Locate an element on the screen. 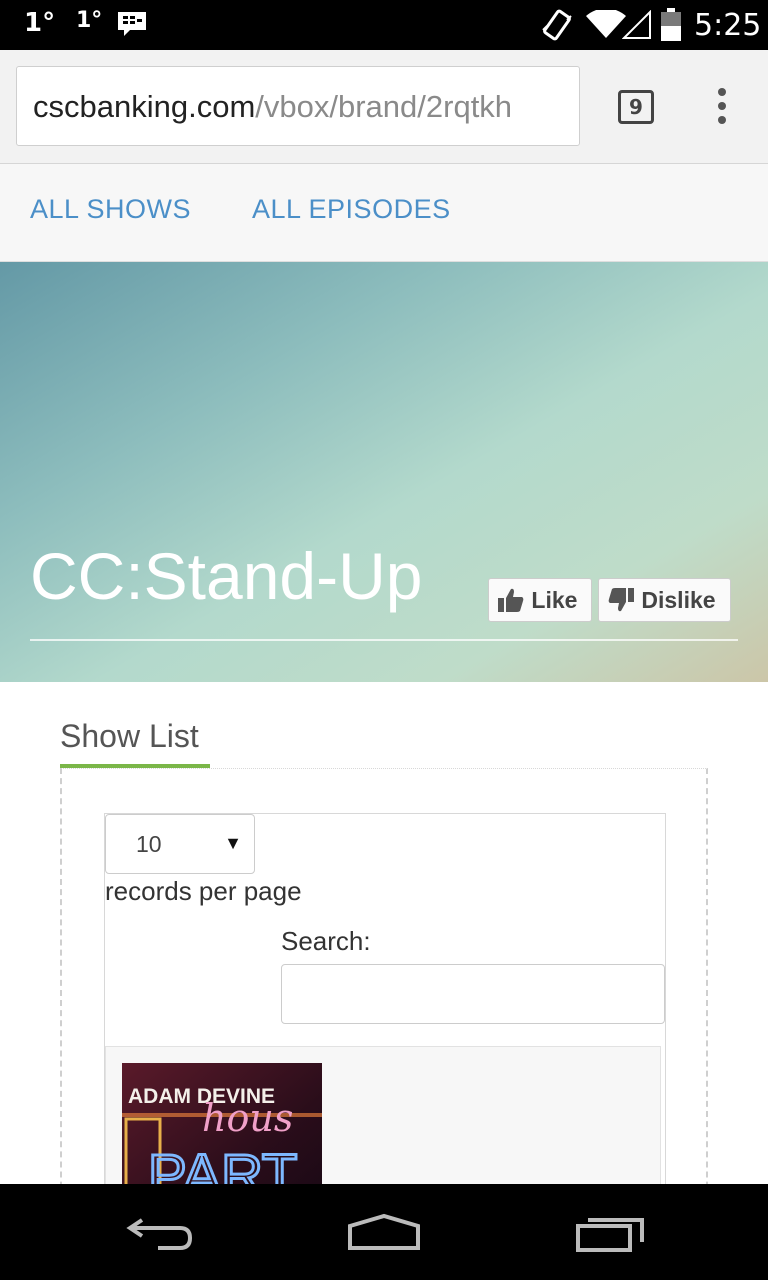 This screenshot has height=1280, width=768. site-nav: ALL SHOWS ALL EPISODES is located at coordinates (384, 213).